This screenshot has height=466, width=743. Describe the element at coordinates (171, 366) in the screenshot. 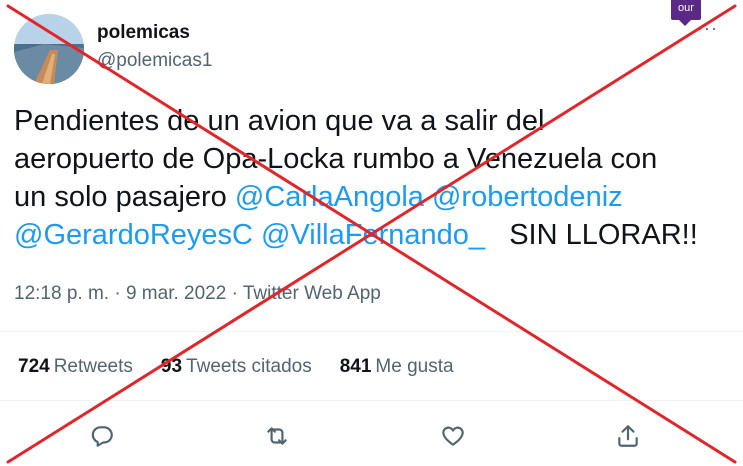

I see `quotes-count: 93` at that location.